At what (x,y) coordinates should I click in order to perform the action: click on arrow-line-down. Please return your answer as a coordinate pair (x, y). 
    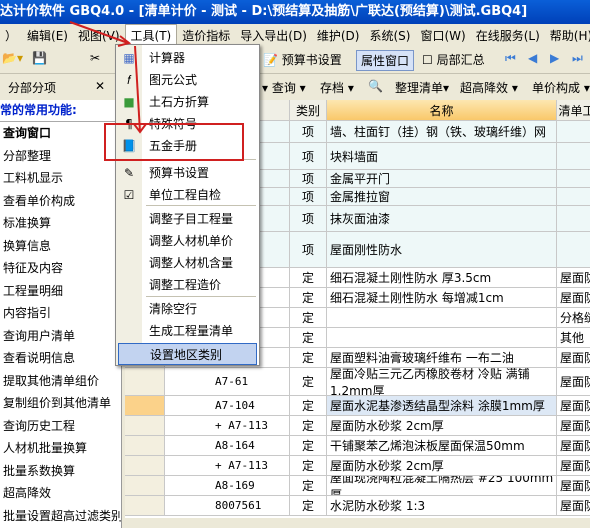
    Looking at the image, I should click on (137, 89).